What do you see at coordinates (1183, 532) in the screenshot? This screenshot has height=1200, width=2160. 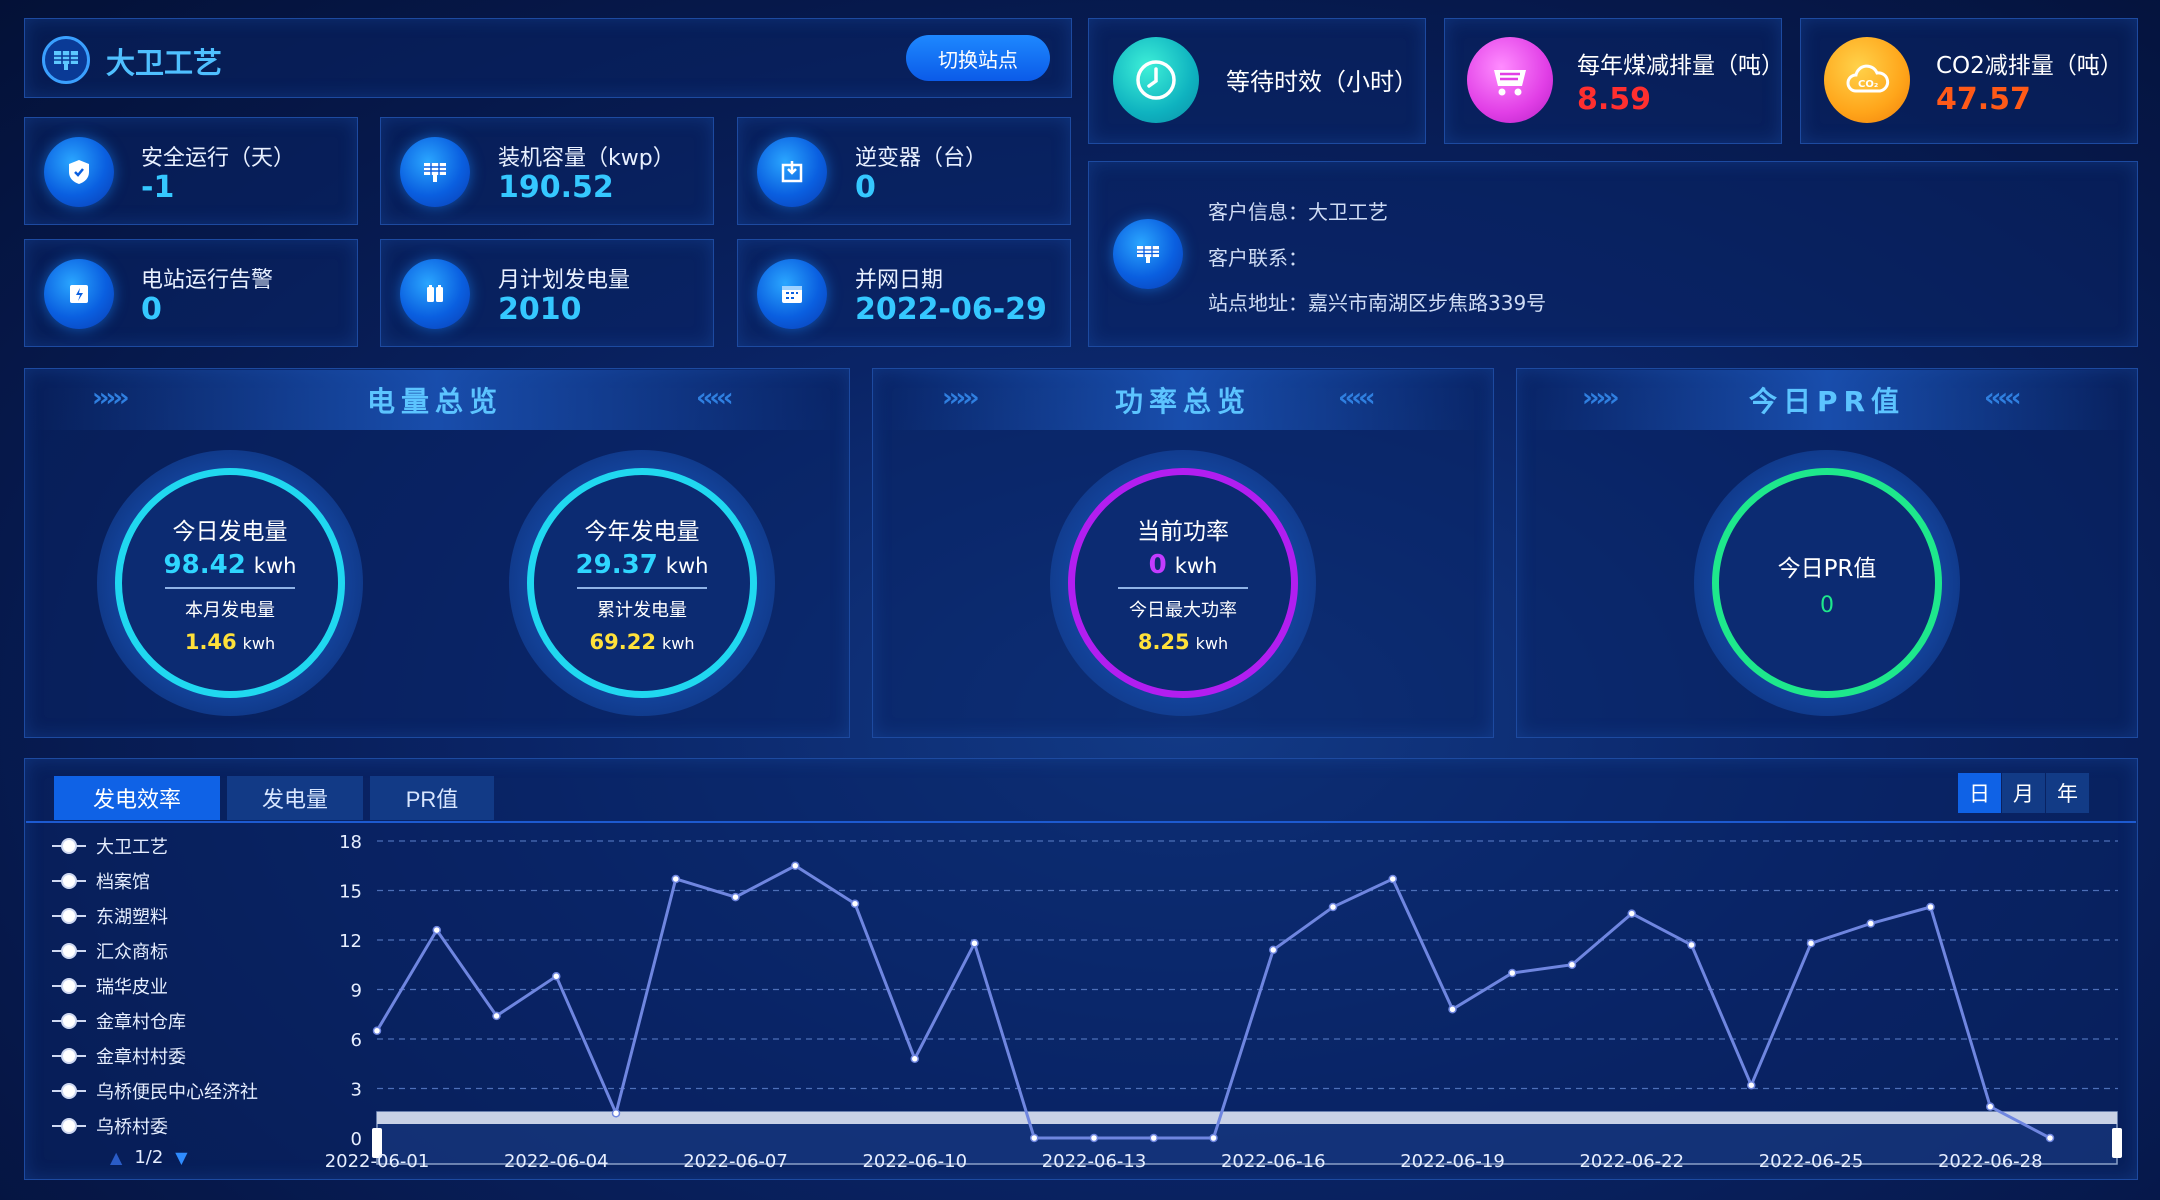 I see `current-power-title: 当前功率` at bounding box center [1183, 532].